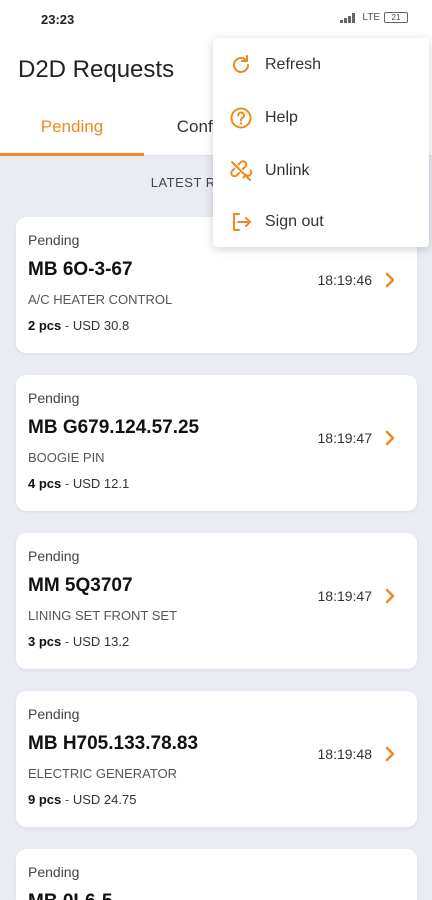 Image resolution: width=432 pixels, height=900 pixels. Describe the element at coordinates (216, 874) in the screenshot. I see `request-card: Pending MB 0L6-5` at that location.